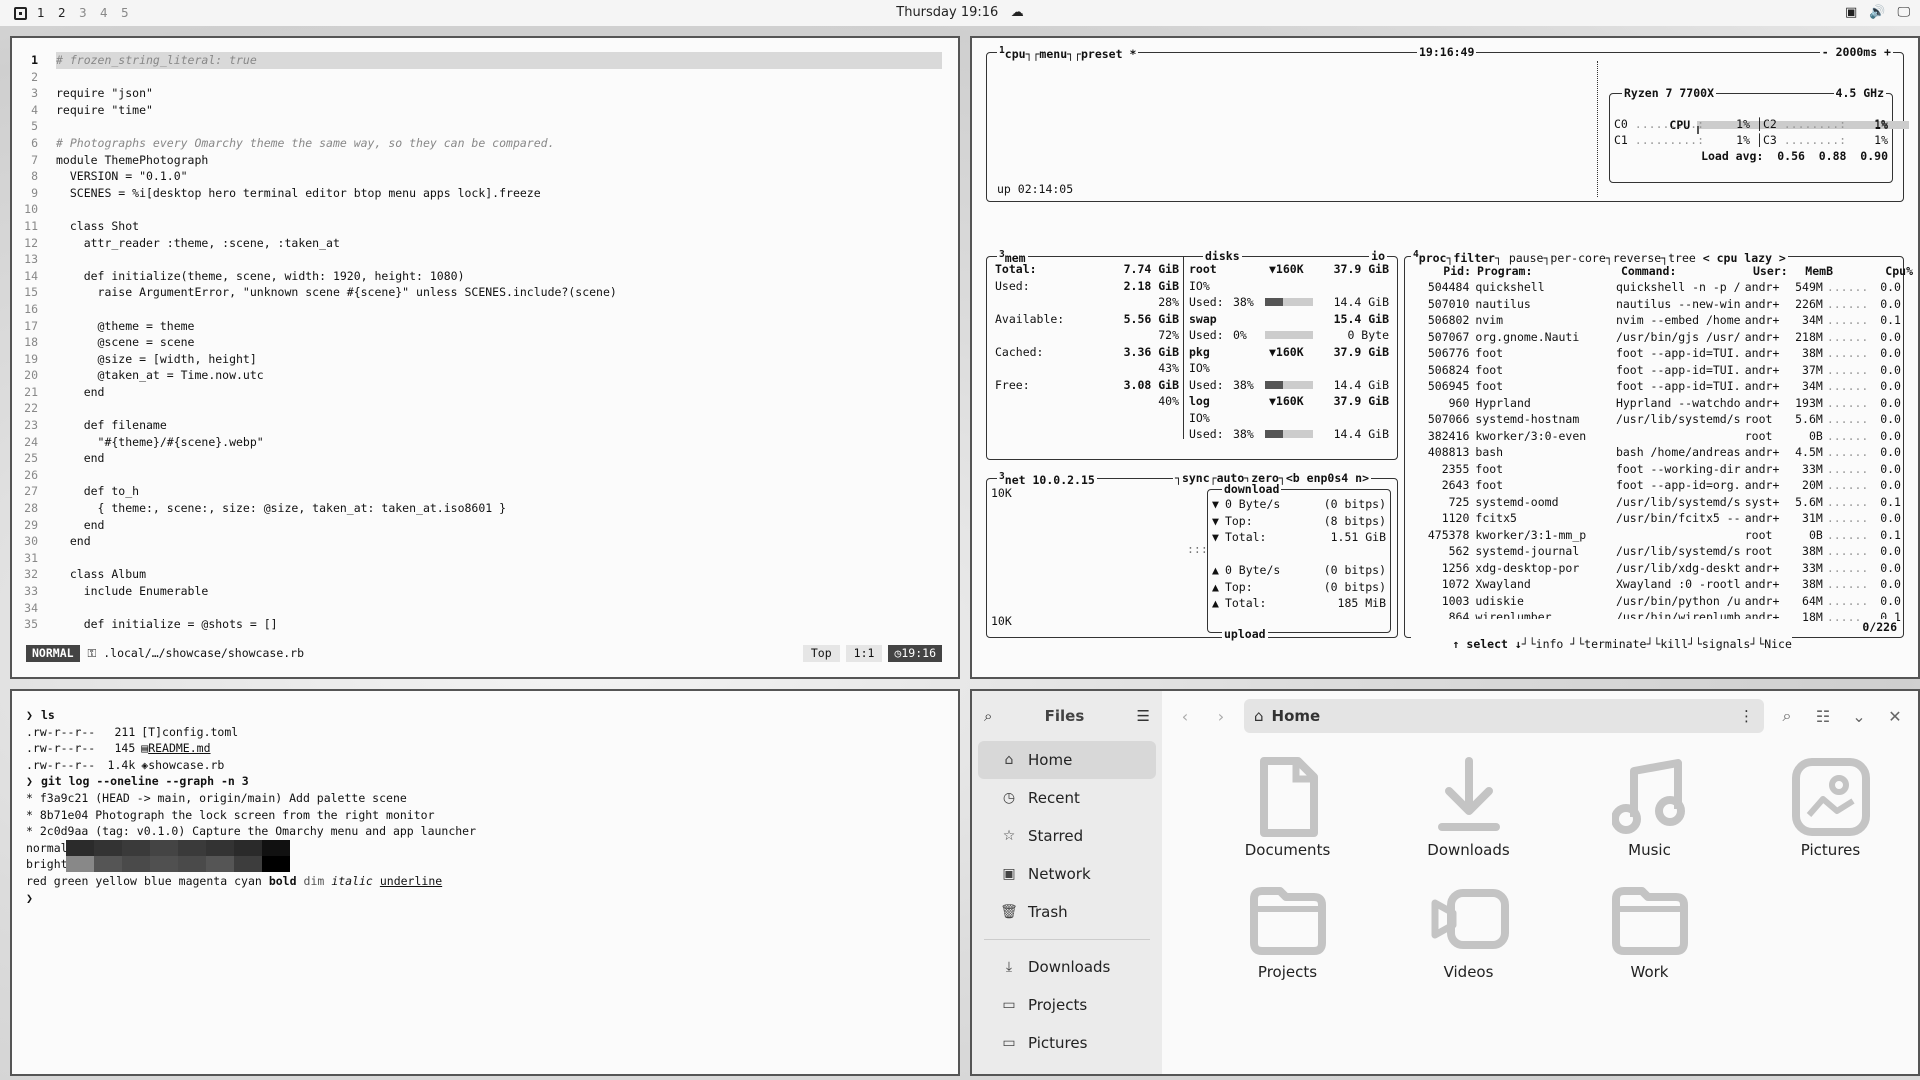 Image resolution: width=1920 pixels, height=1080 pixels. Describe the element at coordinates (1649, 805) in the screenshot. I see `folder-music: Music` at that location.